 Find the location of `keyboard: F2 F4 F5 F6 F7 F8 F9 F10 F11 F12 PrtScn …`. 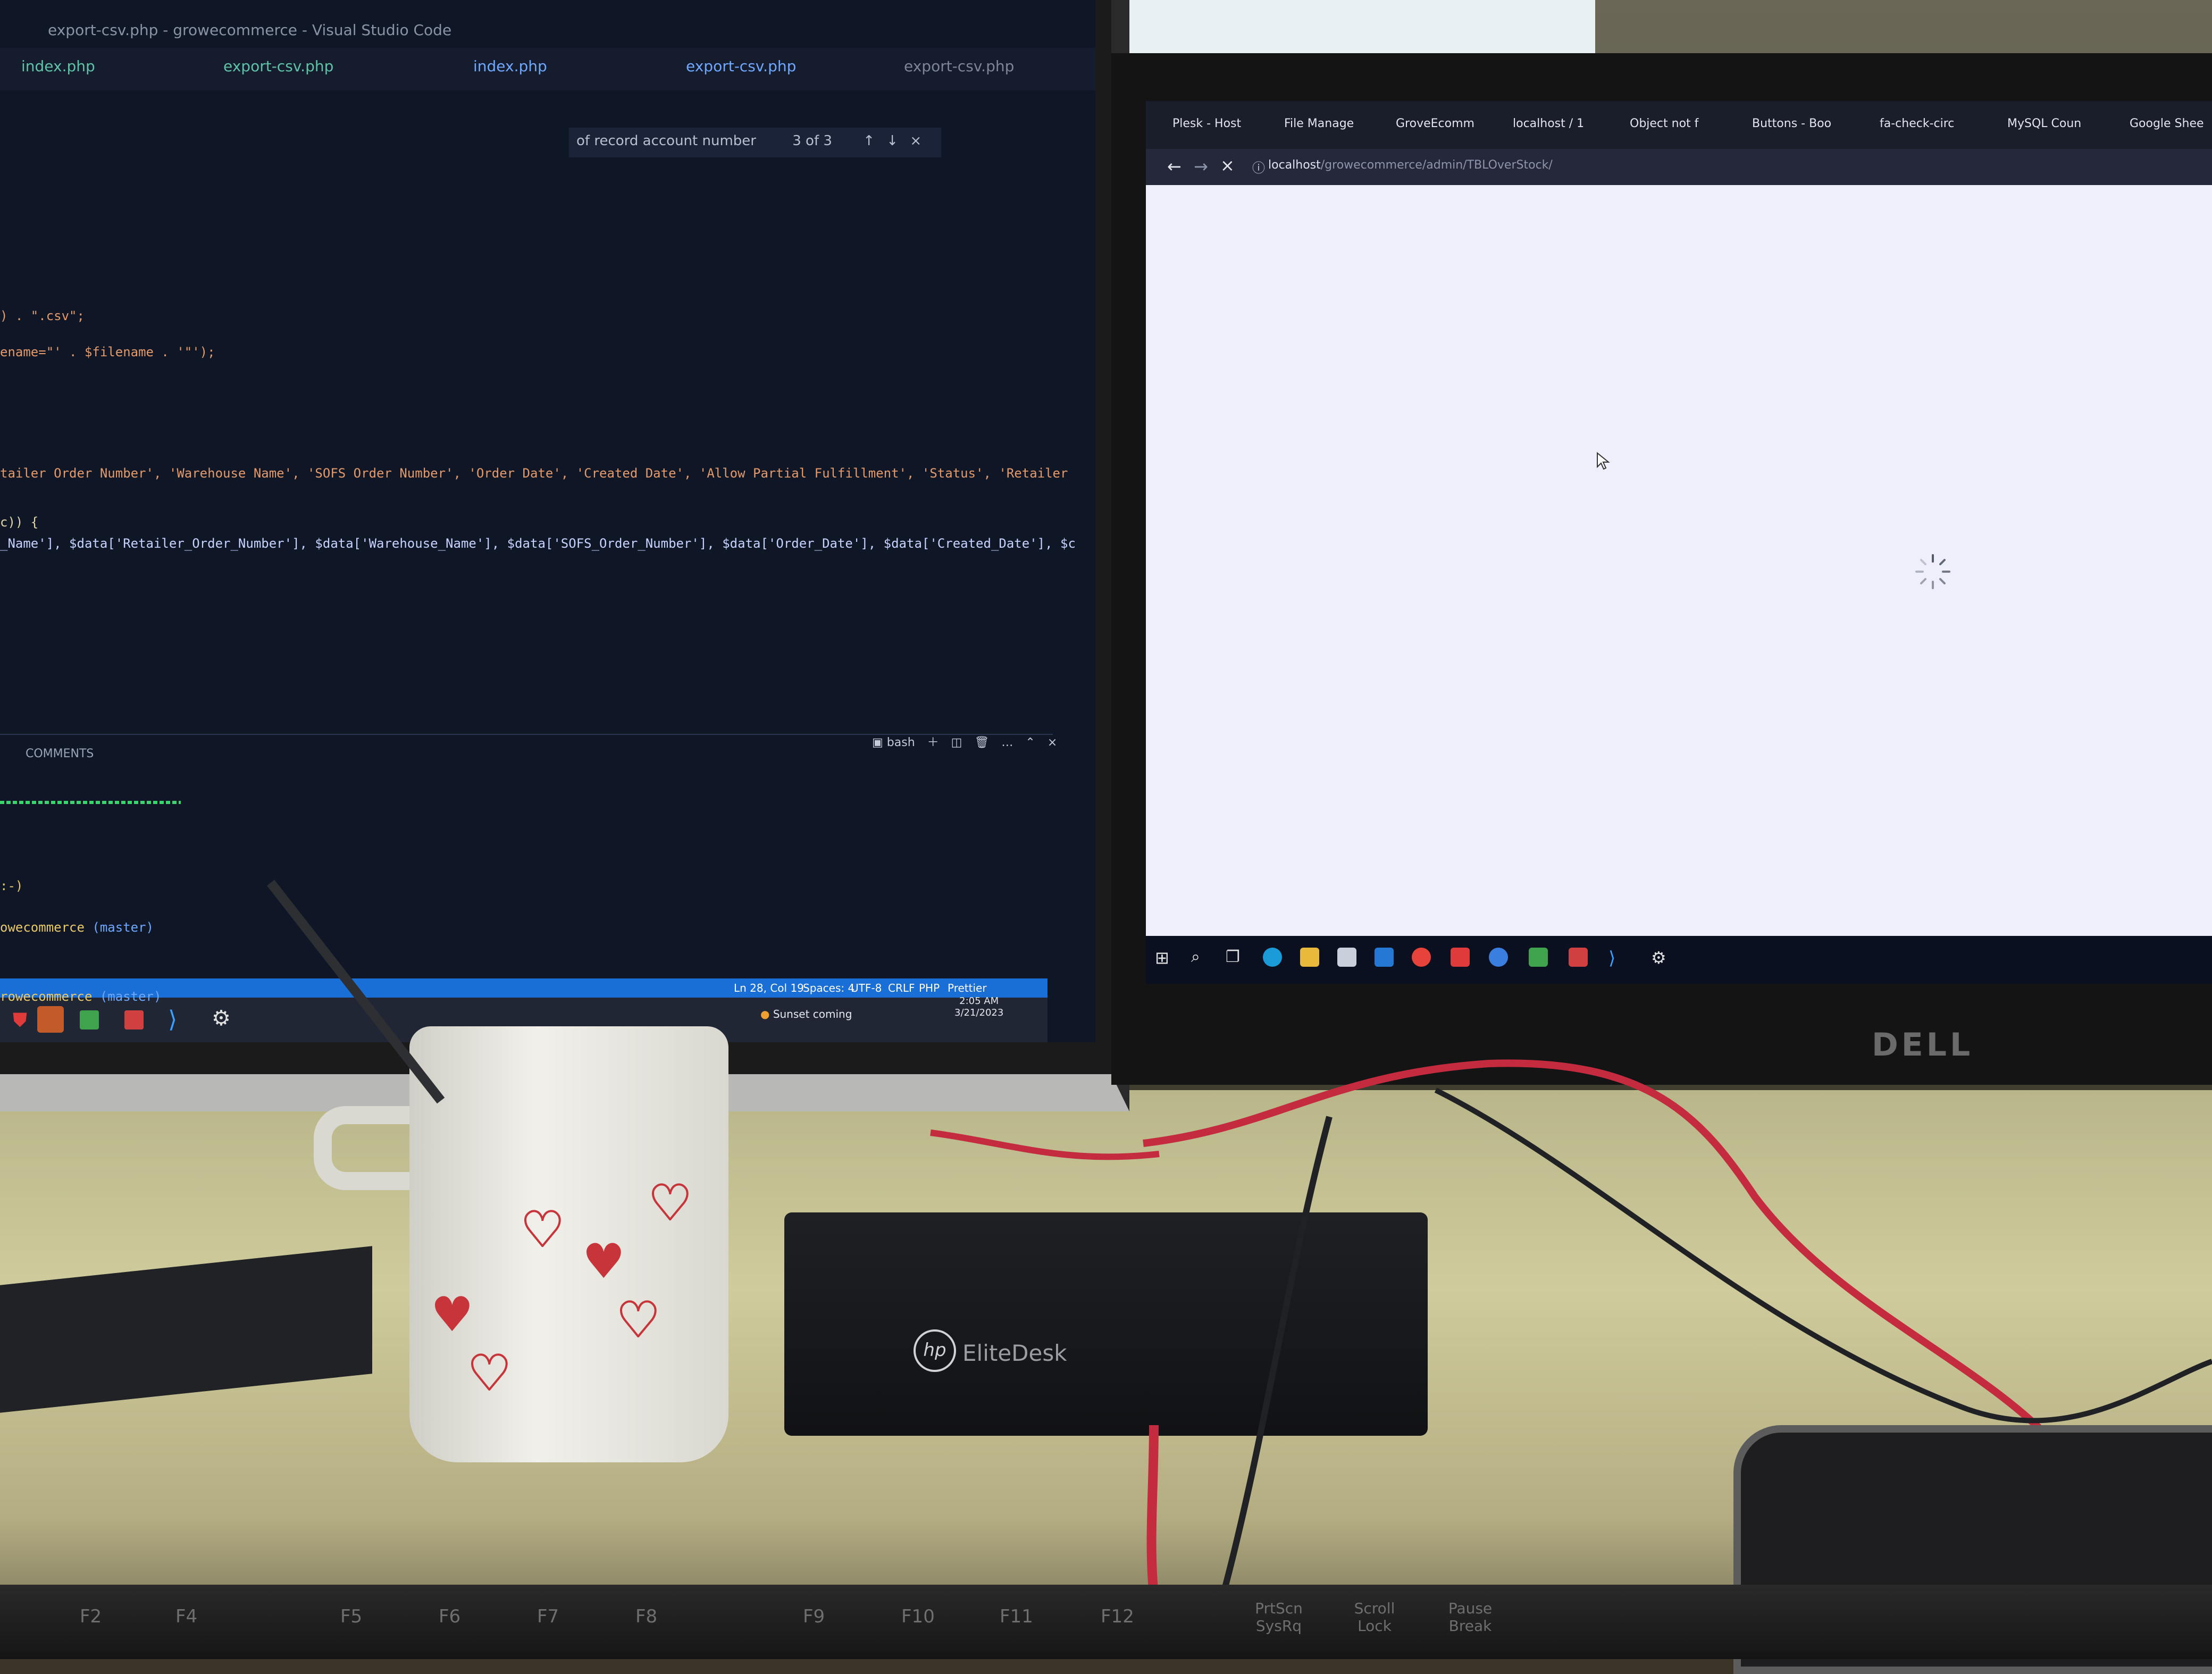

keyboard: F2 F4 F5 F6 F7 F8 F9 F10 F11 F12 PrtScn … is located at coordinates (1106, 1622).